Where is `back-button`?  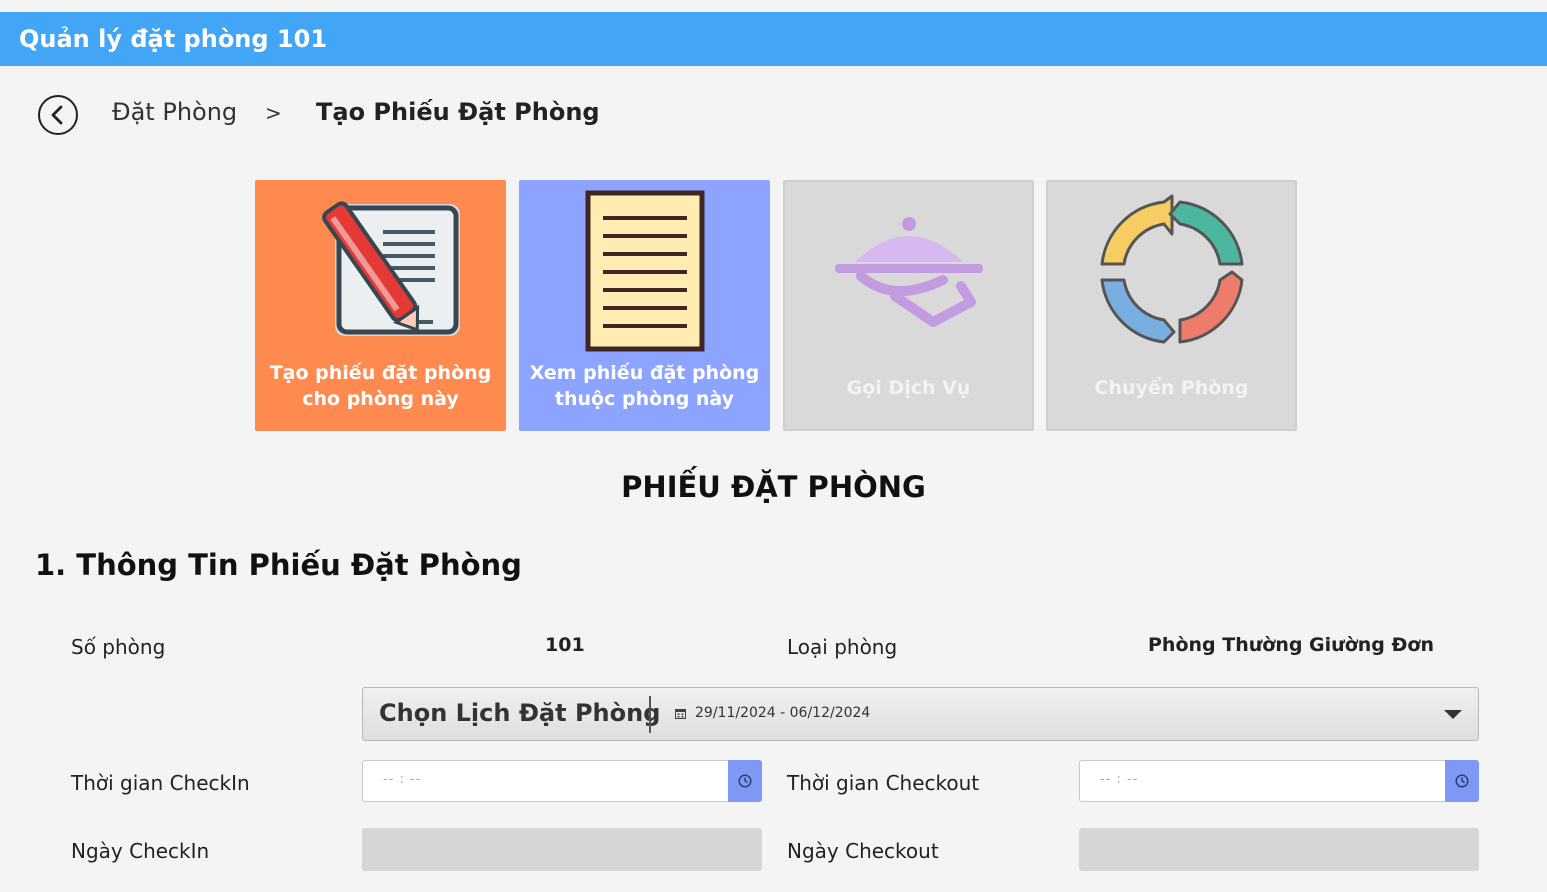
back-button is located at coordinates (58, 115).